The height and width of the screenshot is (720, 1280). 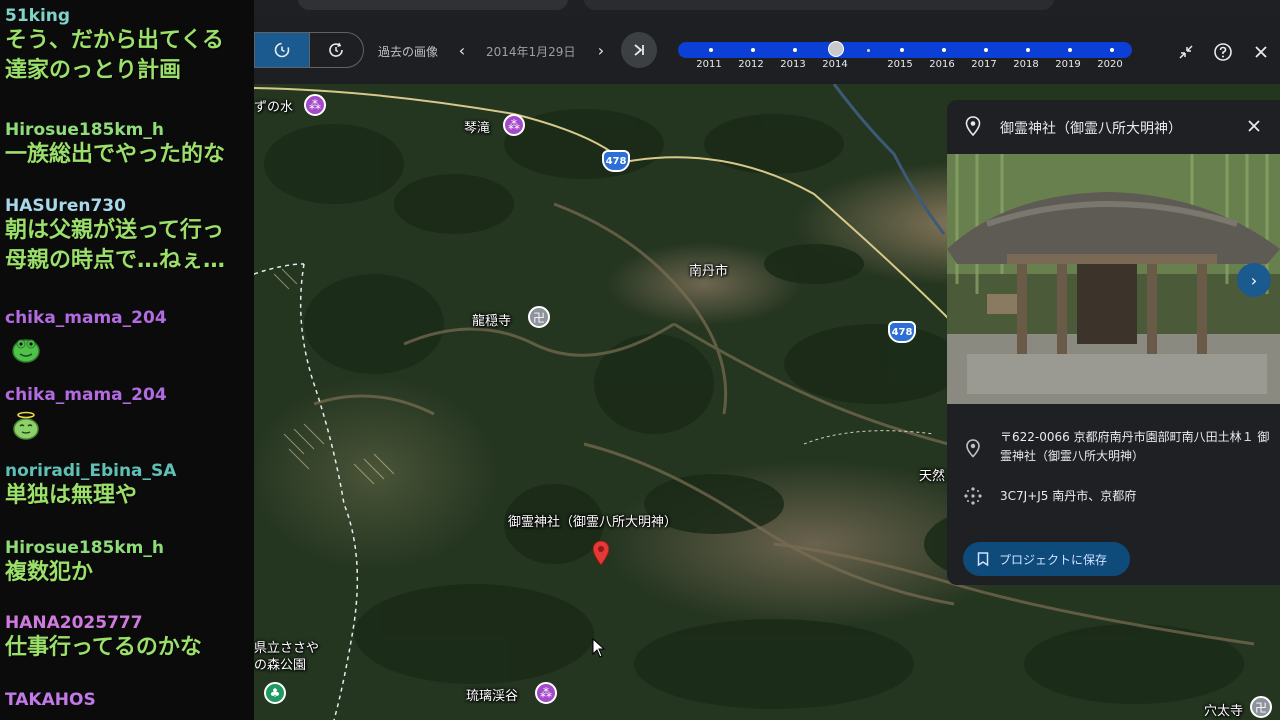 What do you see at coordinates (709, 271) in the screenshot?
I see `map-label-nantan-city: 南丹市` at bounding box center [709, 271].